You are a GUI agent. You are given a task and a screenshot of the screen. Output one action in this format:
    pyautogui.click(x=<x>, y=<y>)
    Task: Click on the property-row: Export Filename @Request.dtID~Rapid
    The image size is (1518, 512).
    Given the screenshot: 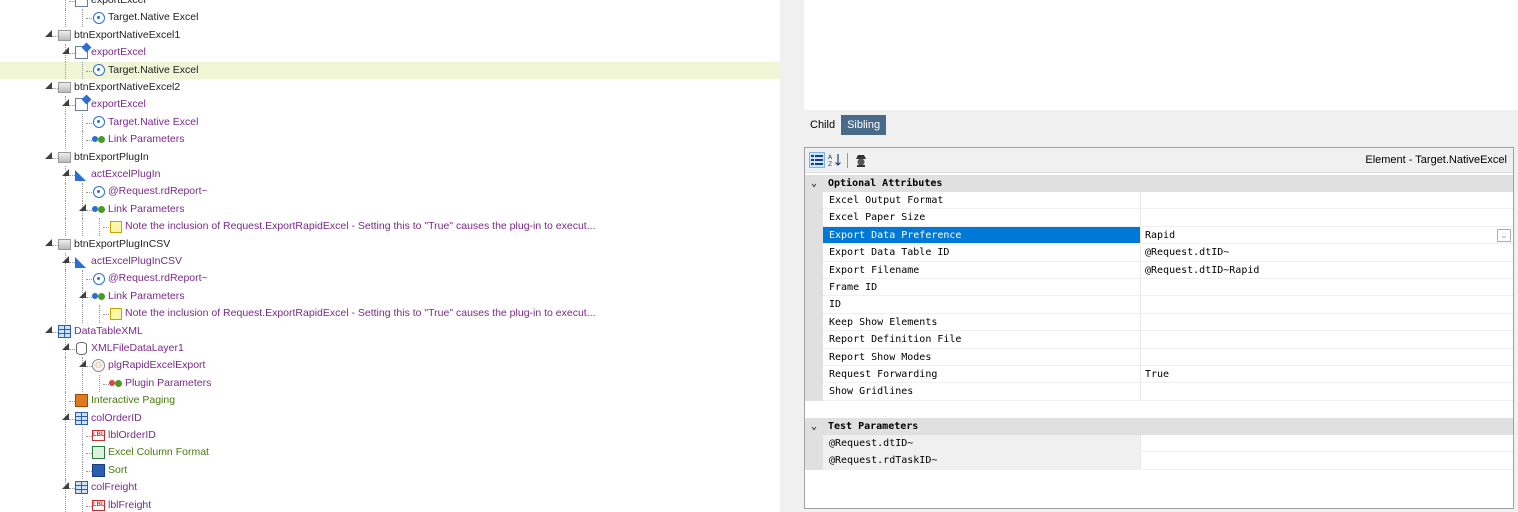 What is the action you would take?
    pyautogui.click(x=1159, y=270)
    